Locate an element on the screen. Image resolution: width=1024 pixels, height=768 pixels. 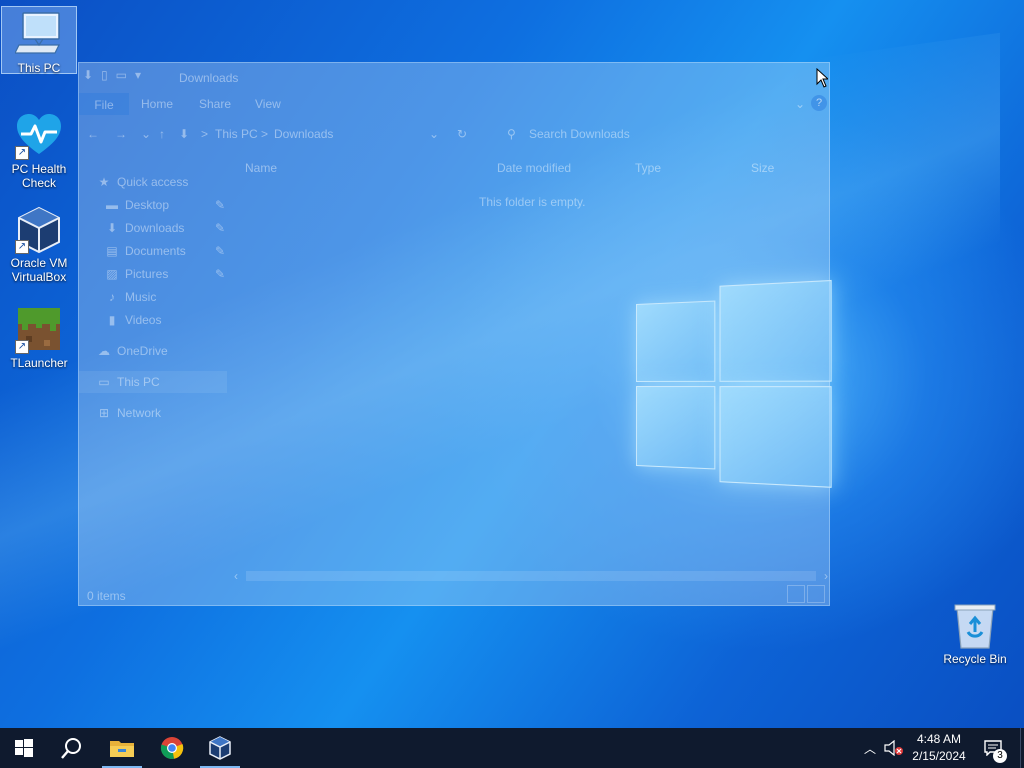
taskbar-file-explorer is located at coordinates (122, 748).